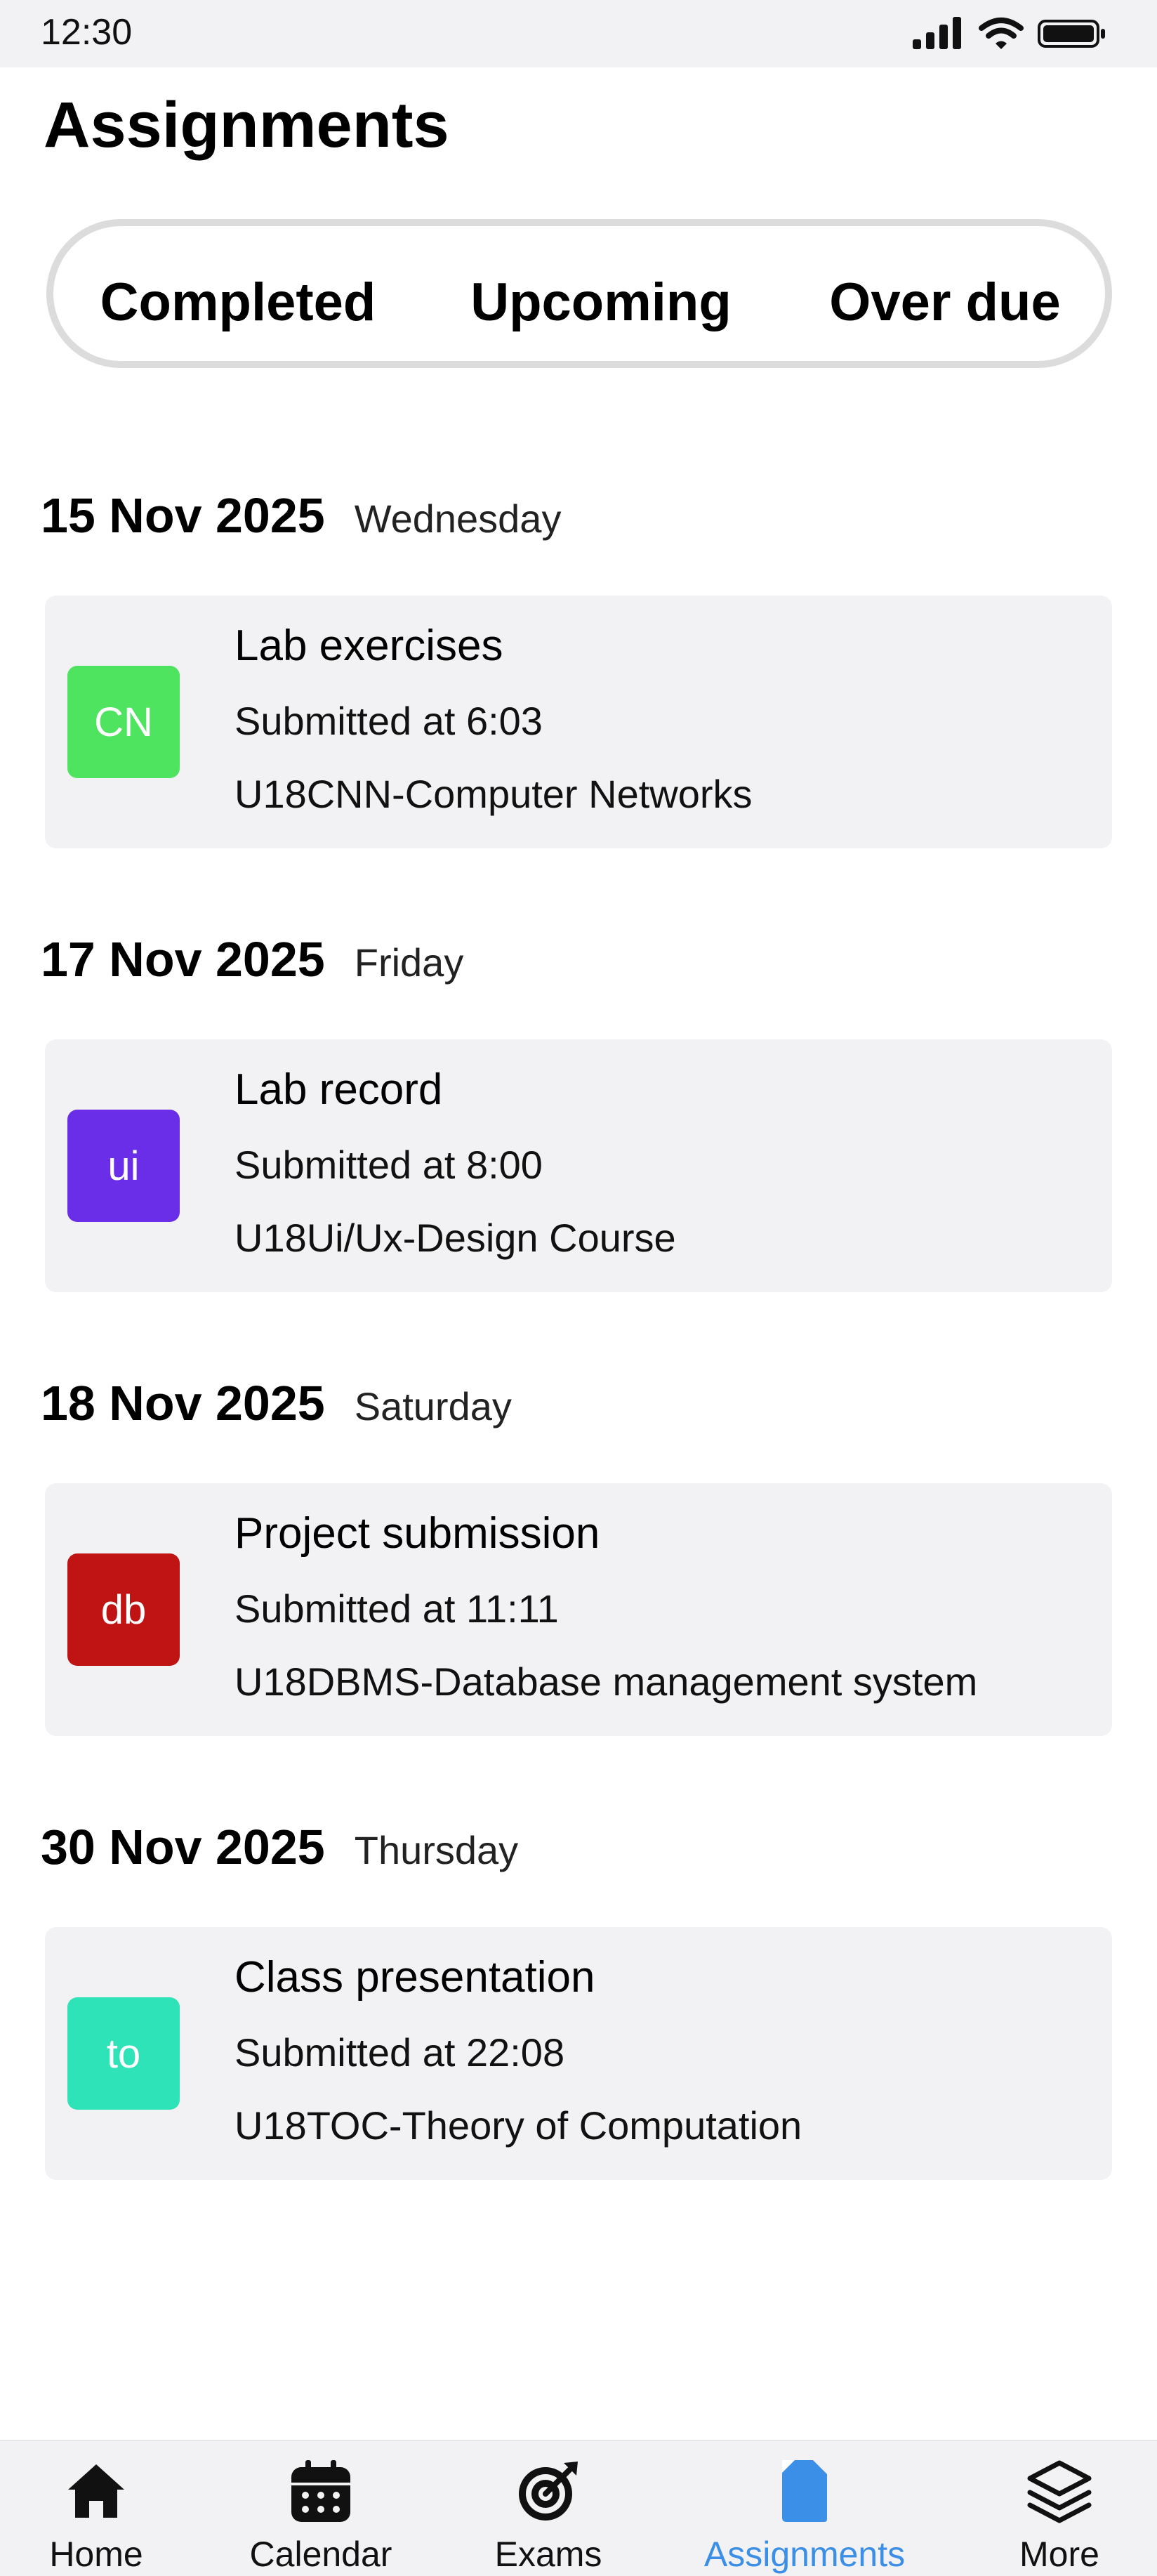 The image size is (1157, 2576). What do you see at coordinates (415, 1977) in the screenshot?
I see `assignment-title: Class presentation` at bounding box center [415, 1977].